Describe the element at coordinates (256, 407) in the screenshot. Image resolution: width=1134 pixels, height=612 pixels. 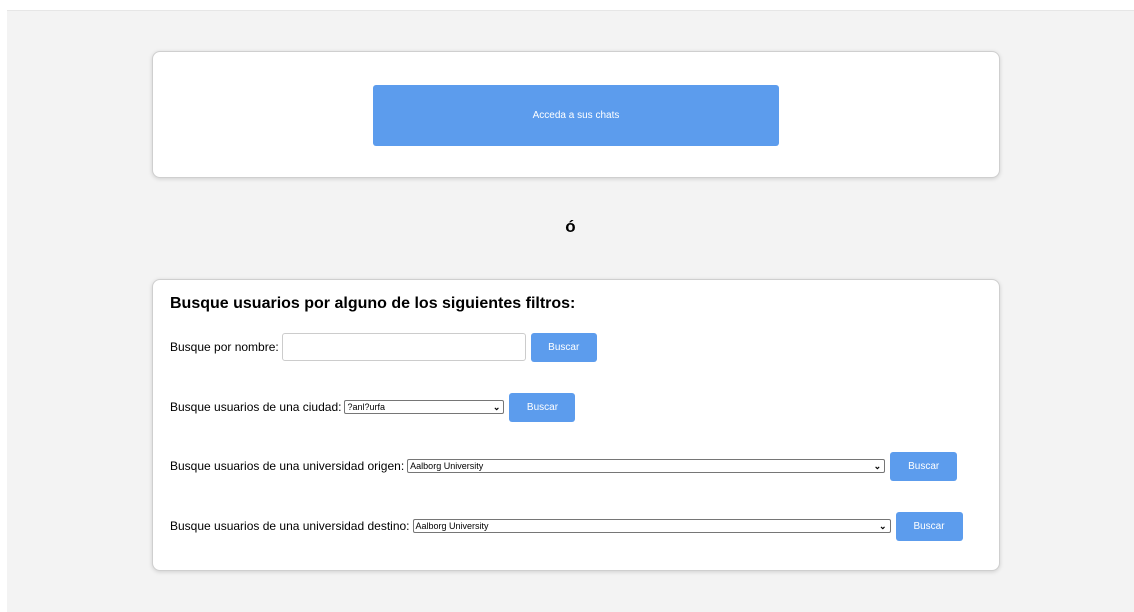
I see `city-filter-label: Busque usuarios de una ciudad:` at that location.